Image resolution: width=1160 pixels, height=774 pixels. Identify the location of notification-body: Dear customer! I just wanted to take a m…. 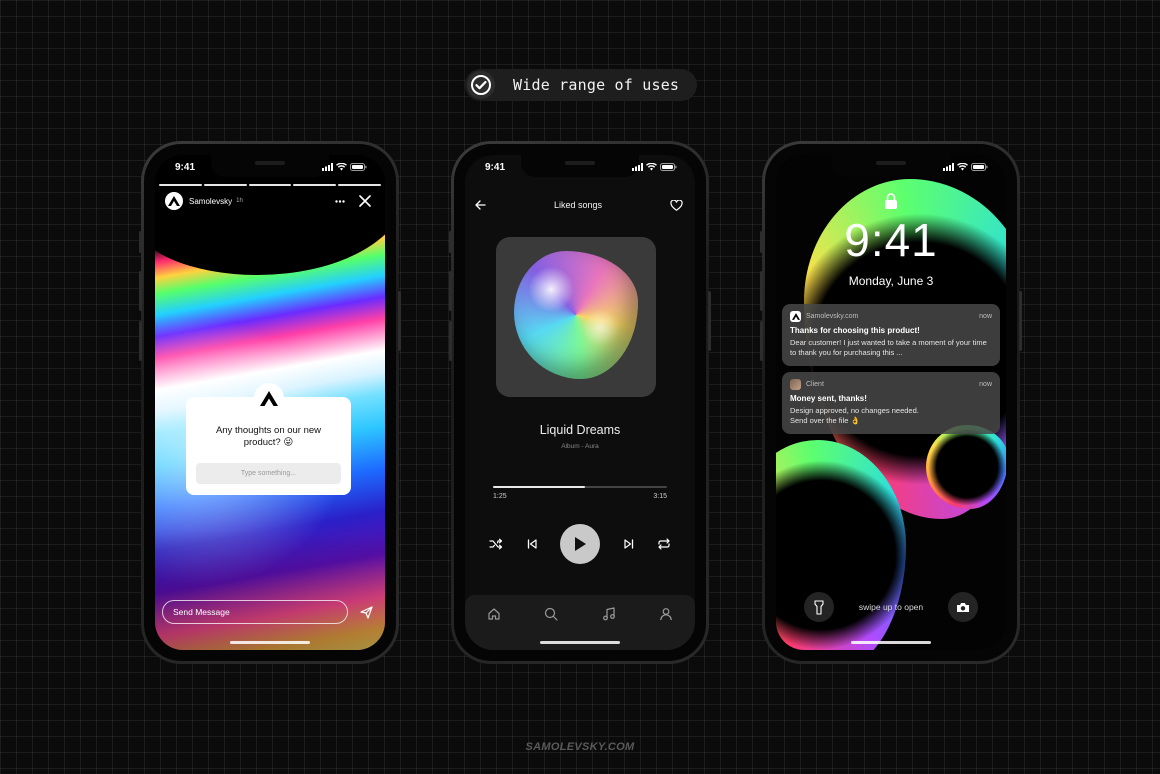
(888, 347).